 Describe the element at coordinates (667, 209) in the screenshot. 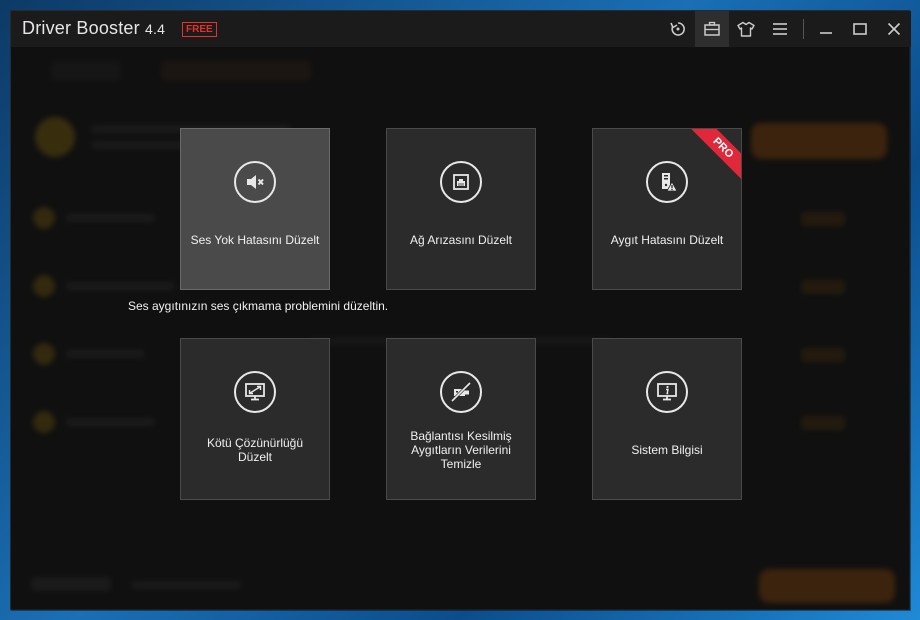

I see `tool-tile-device-error: PRO Aygıt Hatasını Düzelt` at that location.